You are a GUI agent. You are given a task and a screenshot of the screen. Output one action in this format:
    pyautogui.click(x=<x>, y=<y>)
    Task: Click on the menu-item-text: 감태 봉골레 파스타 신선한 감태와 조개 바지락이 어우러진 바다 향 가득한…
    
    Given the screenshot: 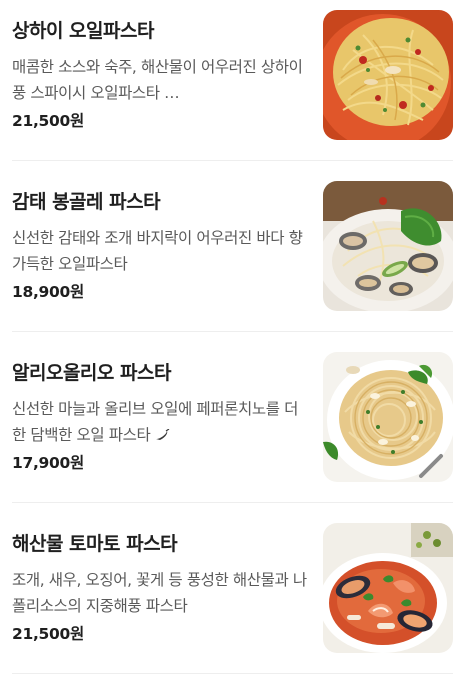 What is the action you would take?
    pyautogui.click(x=160, y=242)
    